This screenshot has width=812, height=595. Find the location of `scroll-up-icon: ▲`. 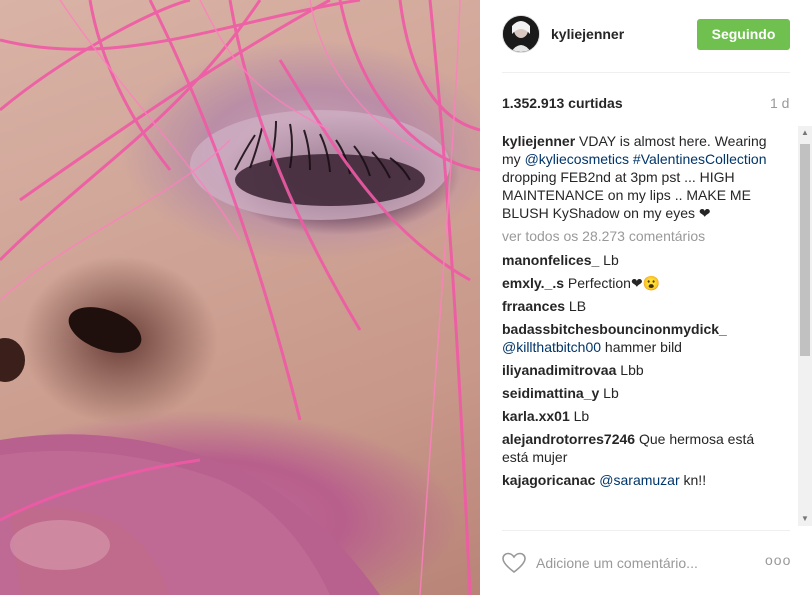

scroll-up-icon: ▲ is located at coordinates (805, 133).